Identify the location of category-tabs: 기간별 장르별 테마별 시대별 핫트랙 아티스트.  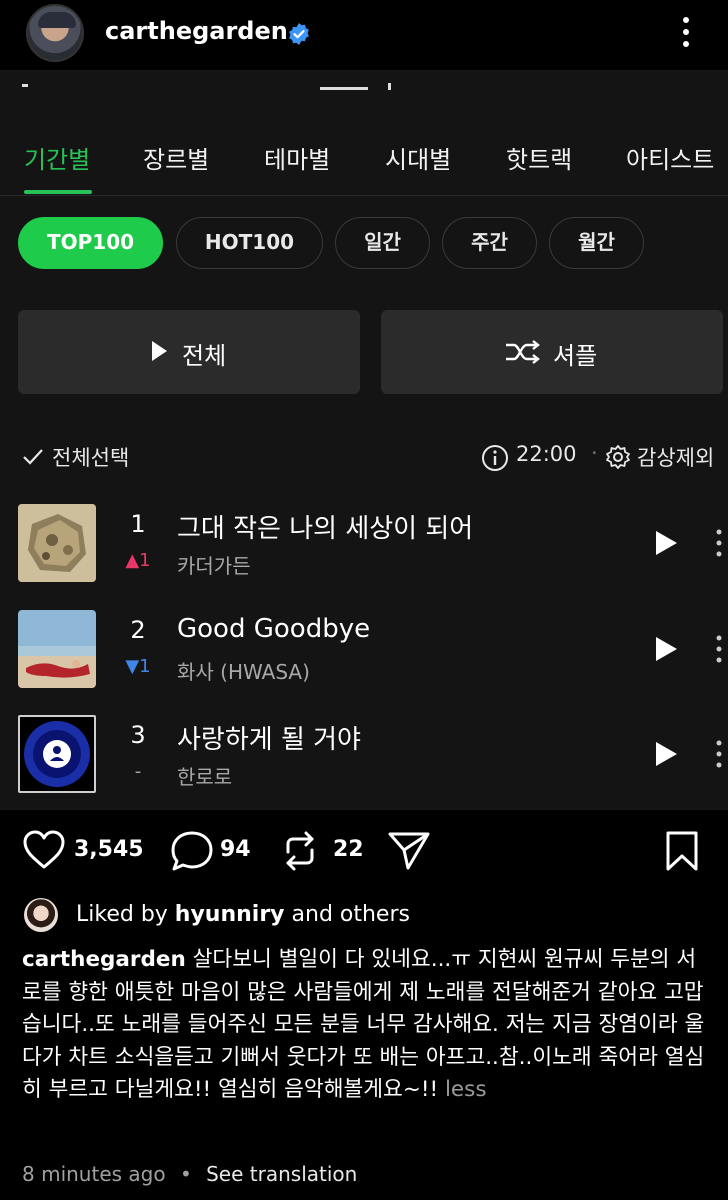
(364, 164).